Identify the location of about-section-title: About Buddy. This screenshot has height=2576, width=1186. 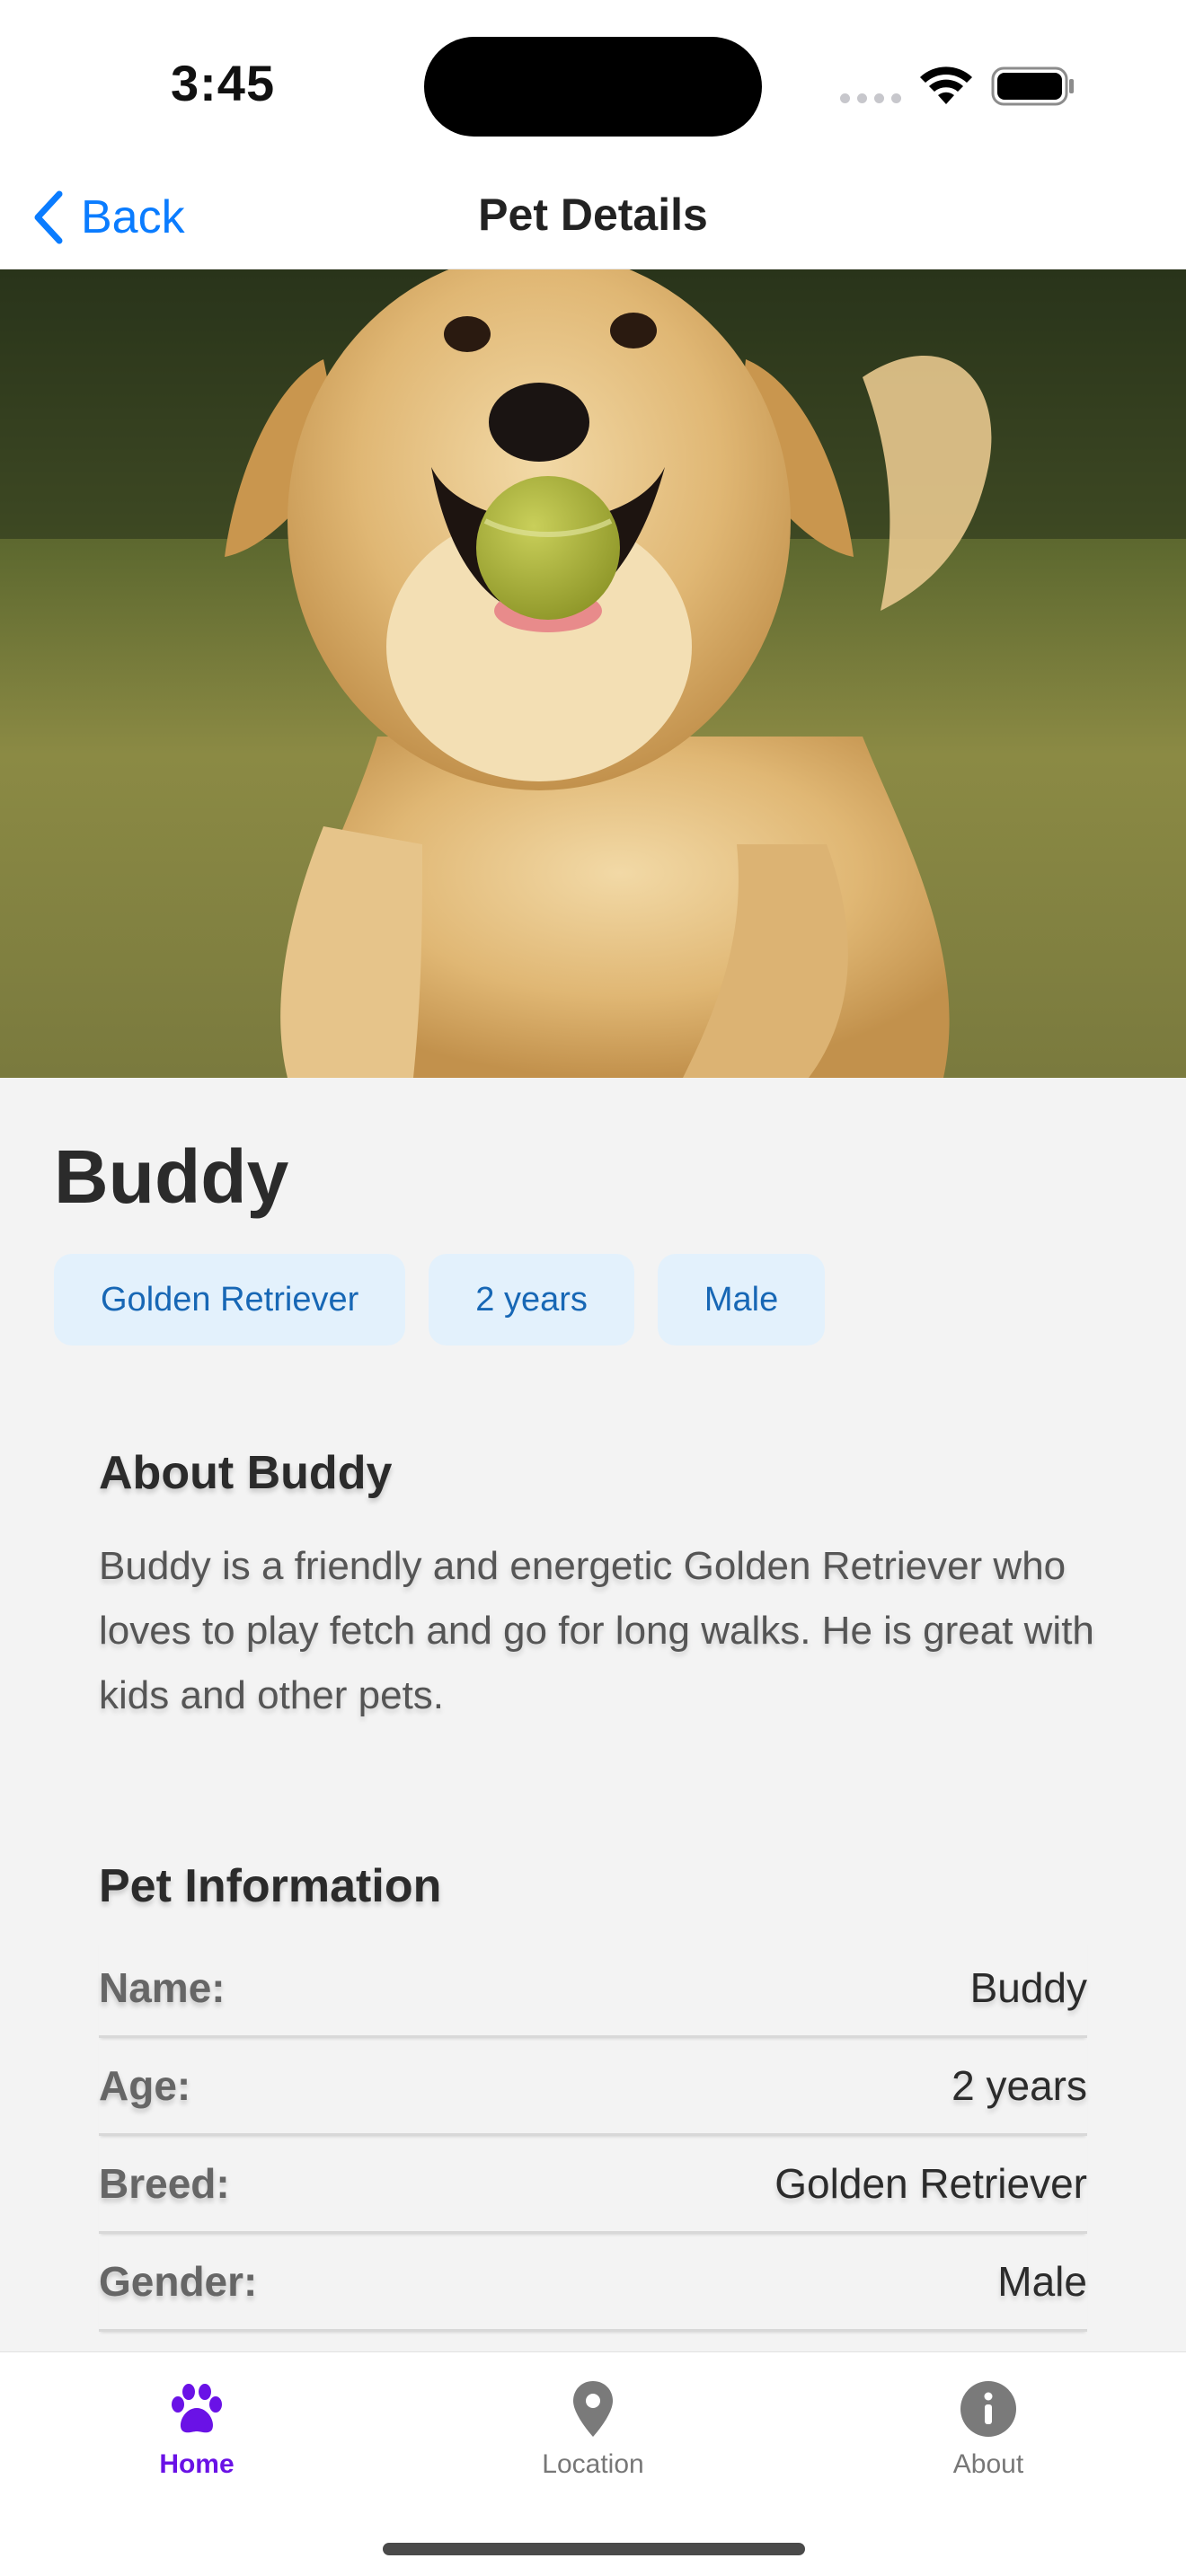
(246, 1473).